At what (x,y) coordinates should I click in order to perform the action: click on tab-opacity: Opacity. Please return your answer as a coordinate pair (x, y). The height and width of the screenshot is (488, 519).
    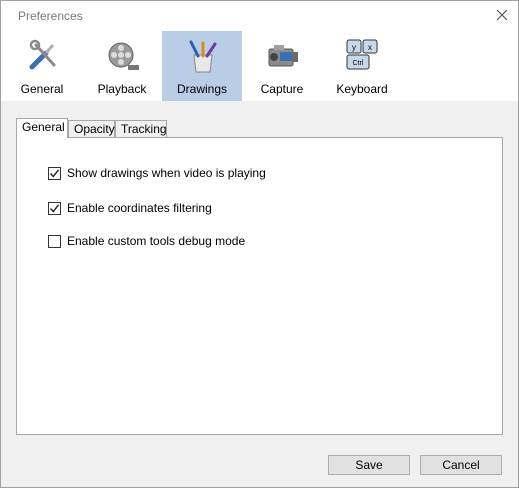
    Looking at the image, I should click on (91, 128).